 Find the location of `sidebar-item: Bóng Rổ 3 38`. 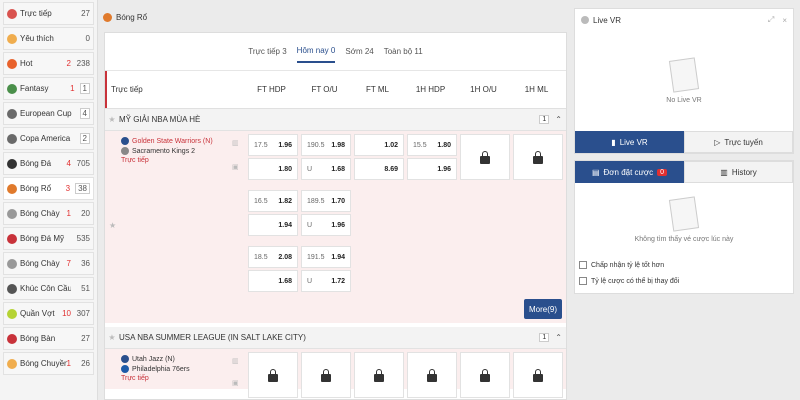

sidebar-item: Bóng Rổ 3 38 is located at coordinates (48, 188).